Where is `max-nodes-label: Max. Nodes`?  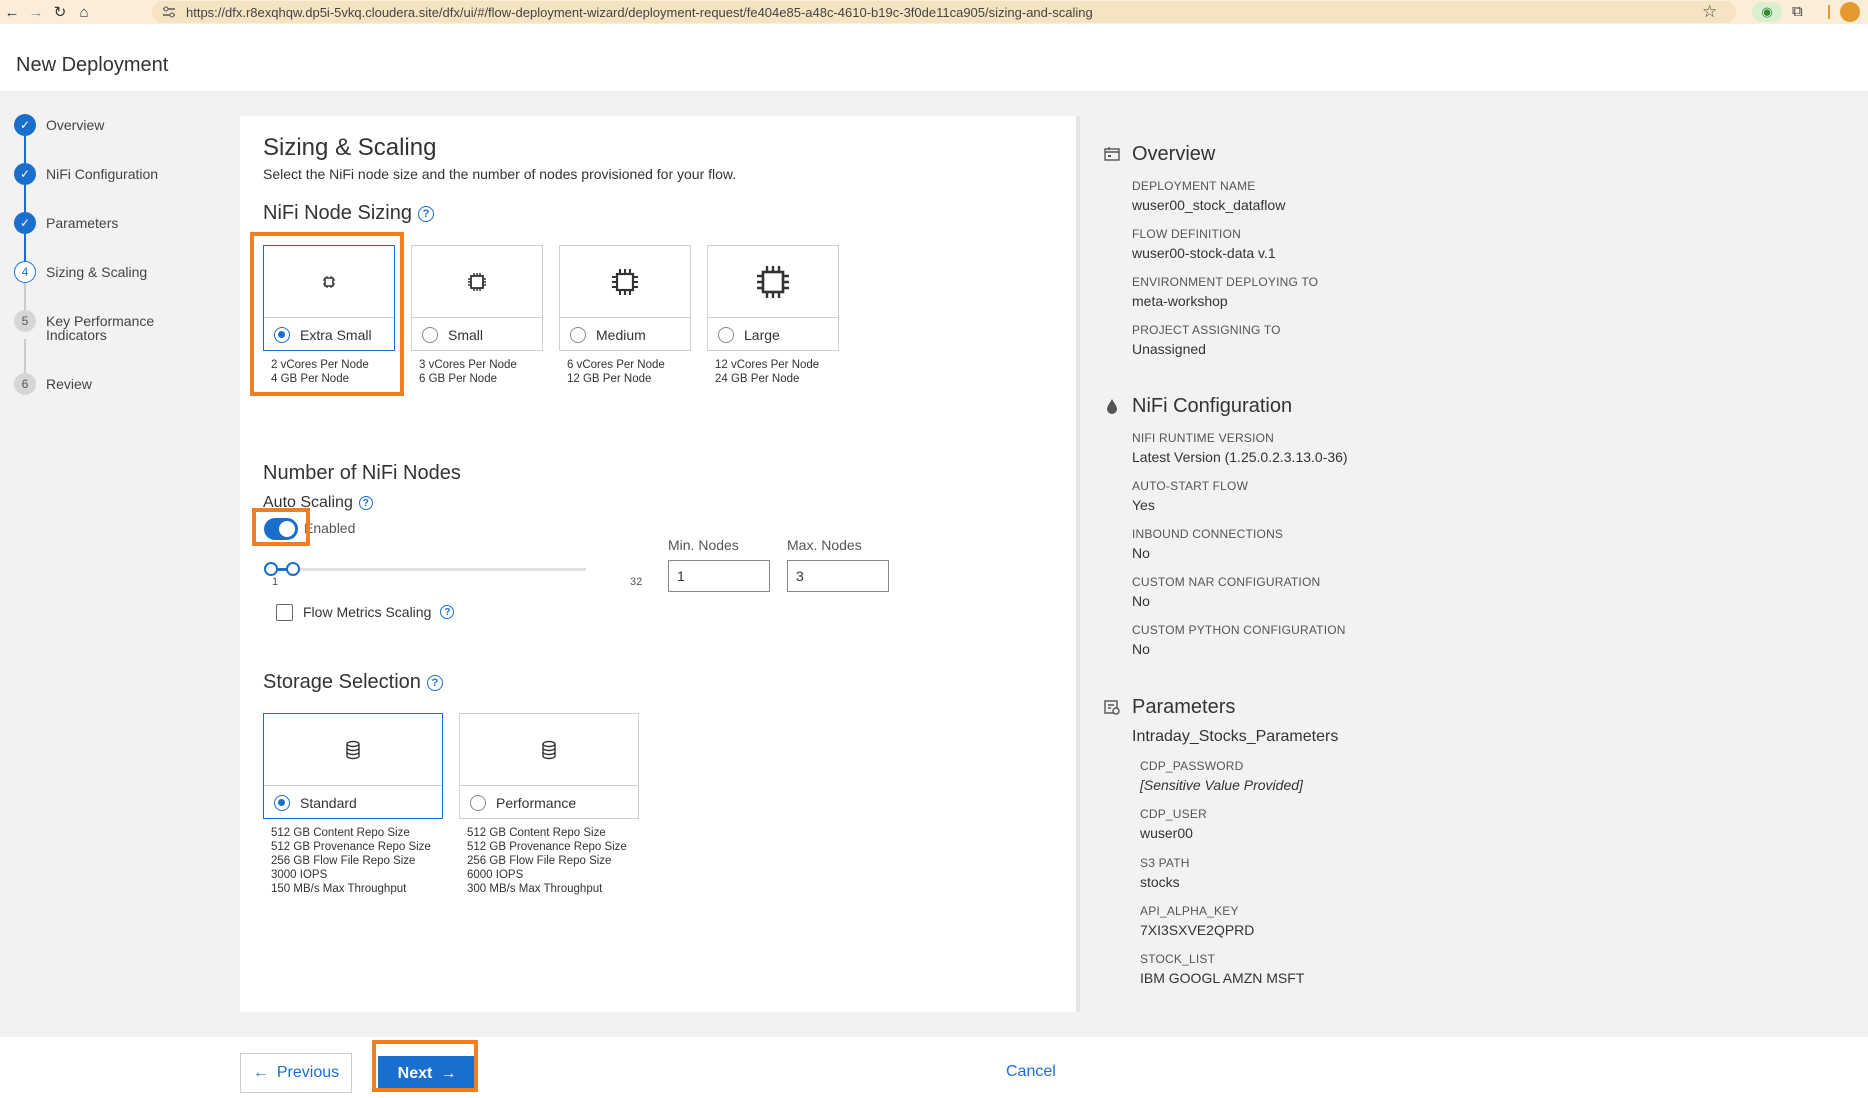 max-nodes-label: Max. Nodes is located at coordinates (824, 545).